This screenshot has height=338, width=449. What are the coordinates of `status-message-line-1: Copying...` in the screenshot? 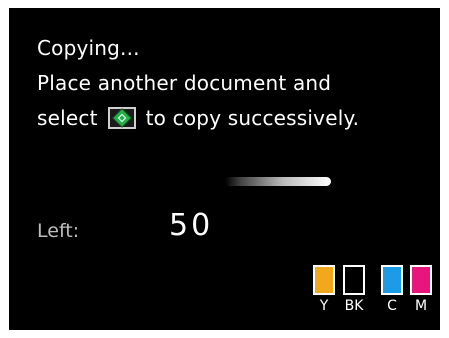 It's located at (88, 48).